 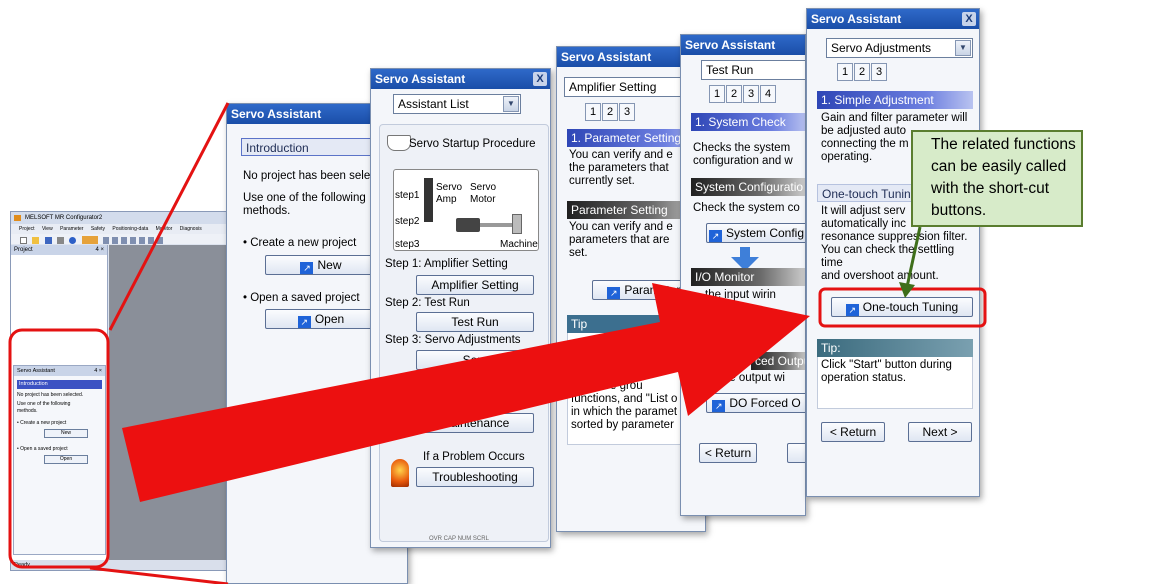 What do you see at coordinates (159, 575) in the screenshot?
I see `zoom-line-bottom` at bounding box center [159, 575].